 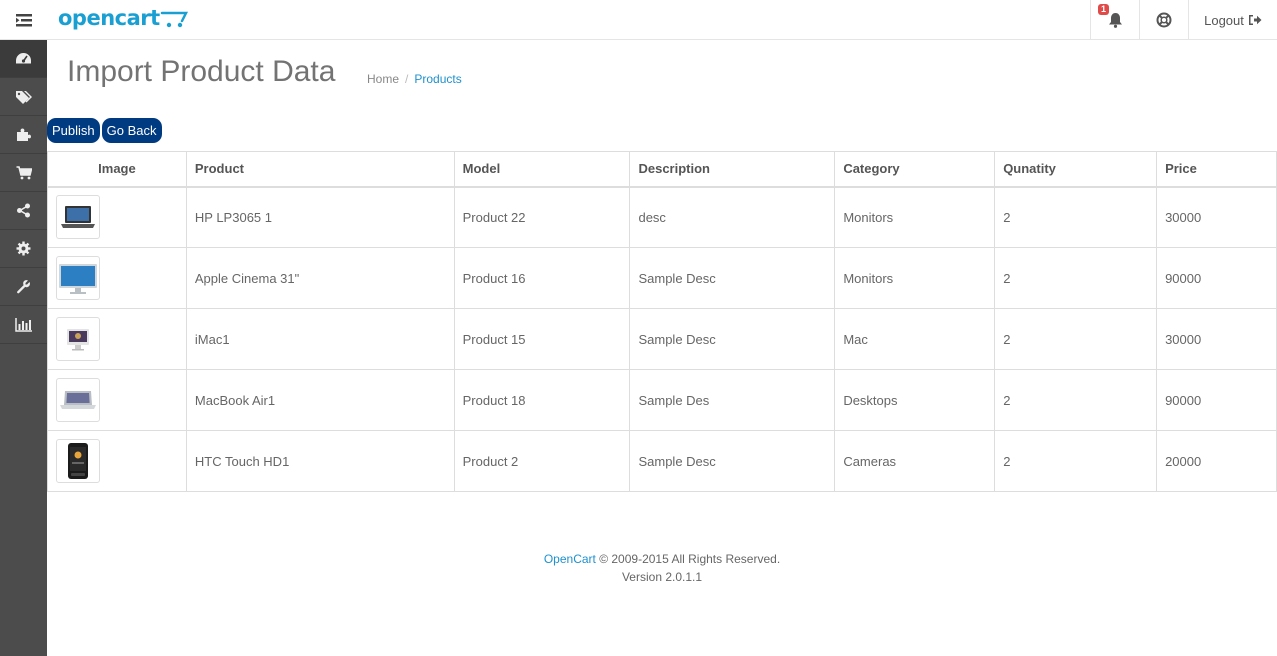 I want to click on column-header-category: Category, so click(x=915, y=169).